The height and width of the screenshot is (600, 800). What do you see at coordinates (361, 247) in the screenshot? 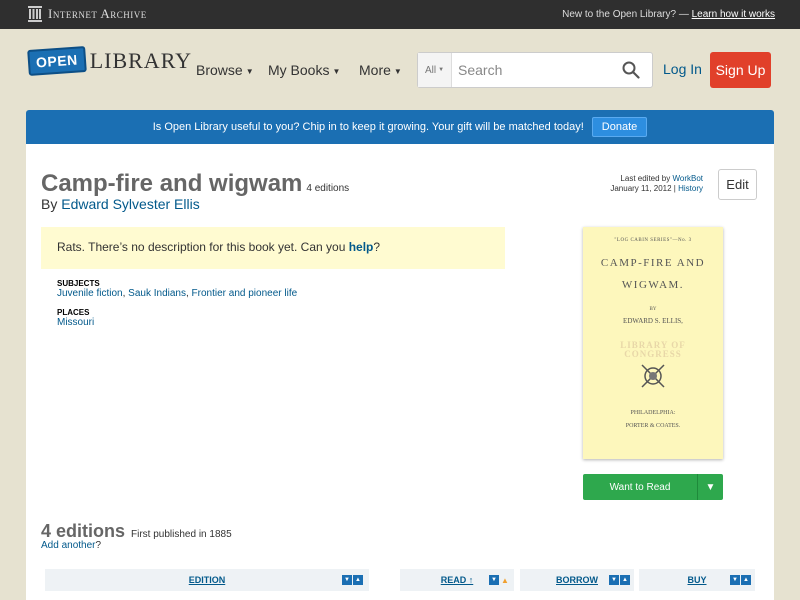
I see `help-link: help` at bounding box center [361, 247].